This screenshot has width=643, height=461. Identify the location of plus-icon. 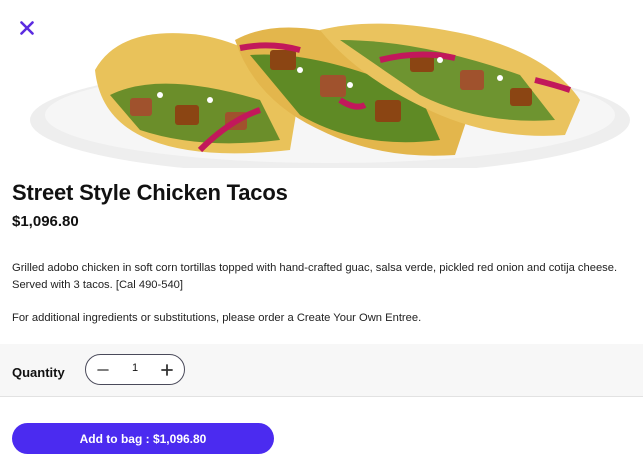
(167, 369).